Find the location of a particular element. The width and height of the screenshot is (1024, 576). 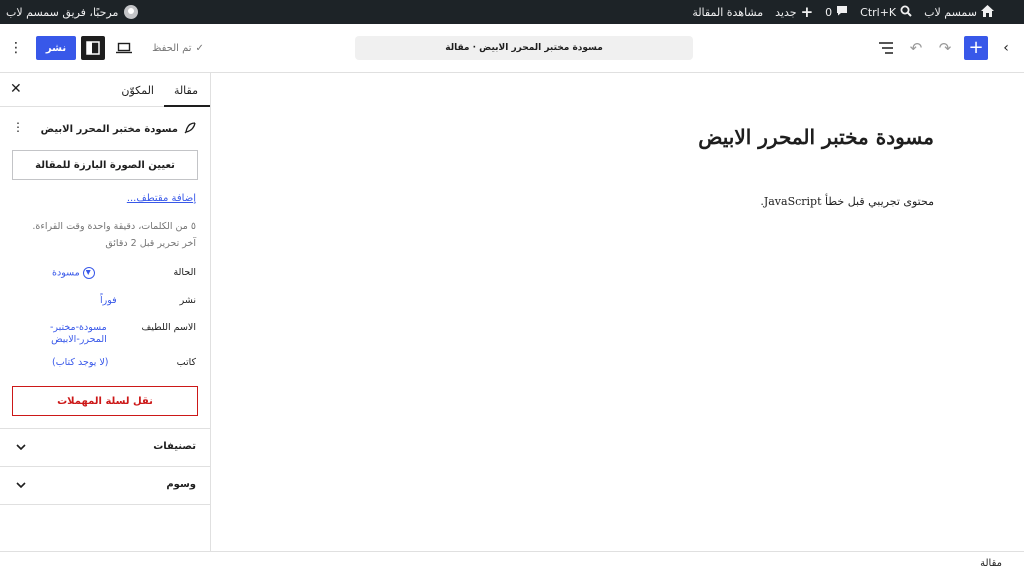

sidebar-icon is located at coordinates (93, 48).